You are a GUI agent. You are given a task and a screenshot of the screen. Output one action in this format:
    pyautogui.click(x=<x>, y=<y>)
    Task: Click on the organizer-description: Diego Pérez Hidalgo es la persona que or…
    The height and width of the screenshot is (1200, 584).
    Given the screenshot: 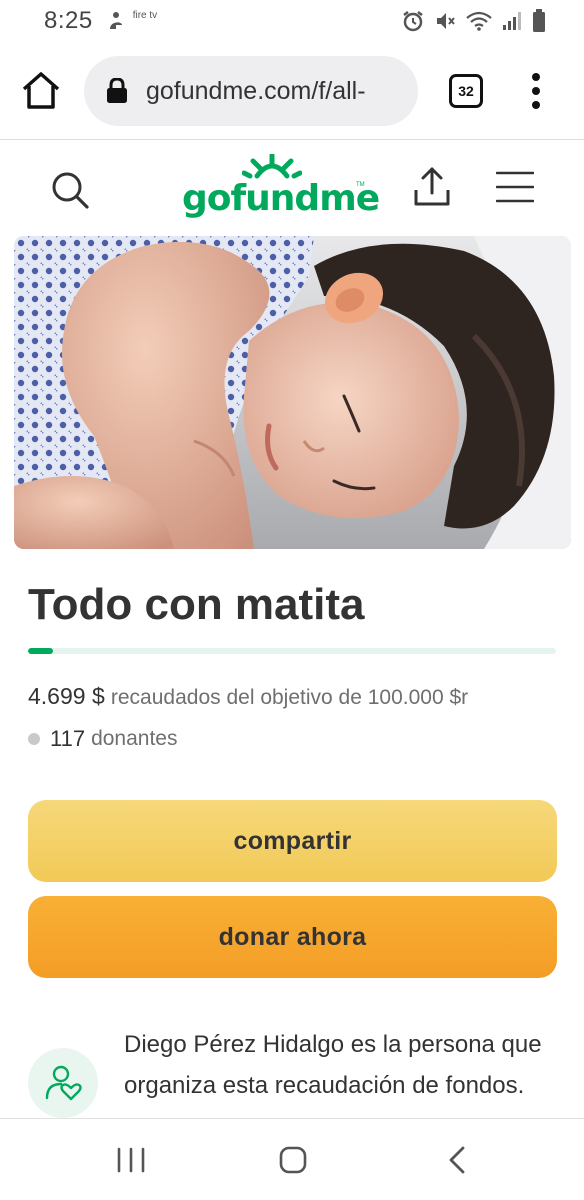 What is the action you would take?
    pyautogui.click(x=333, y=1065)
    